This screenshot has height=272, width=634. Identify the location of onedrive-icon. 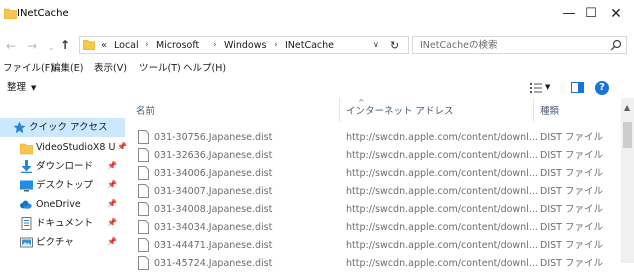
(26, 204).